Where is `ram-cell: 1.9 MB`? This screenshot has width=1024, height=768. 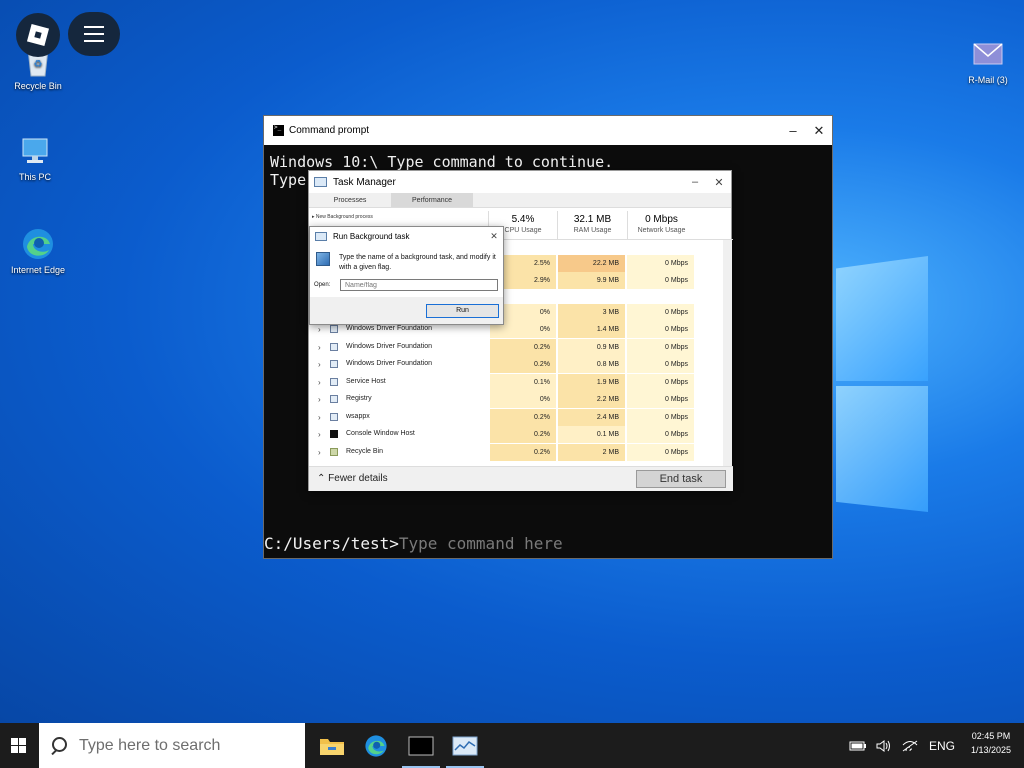 ram-cell: 1.9 MB is located at coordinates (591, 382).